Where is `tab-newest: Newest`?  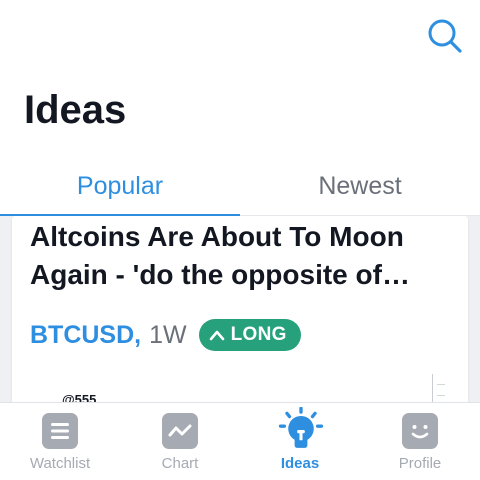
tab-newest: Newest is located at coordinates (360, 186).